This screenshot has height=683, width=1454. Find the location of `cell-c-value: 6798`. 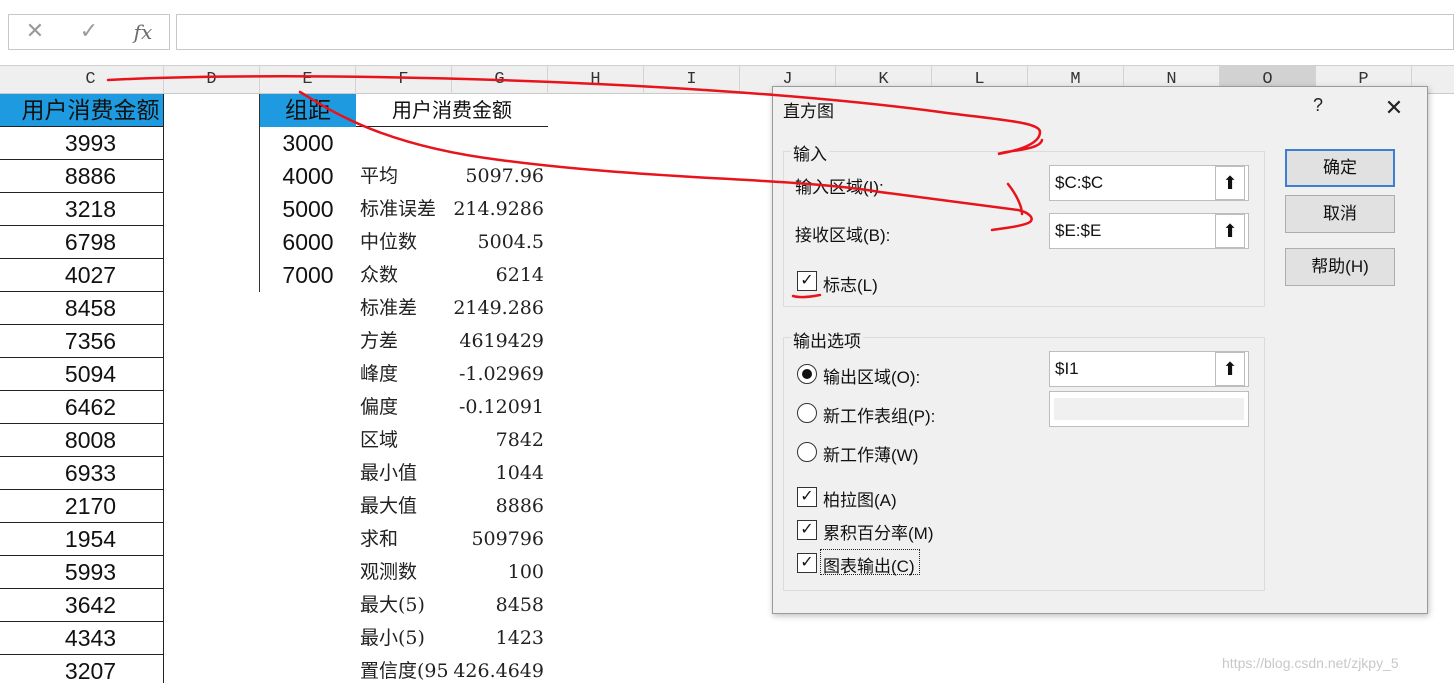

cell-c-value: 6798 is located at coordinates (91, 242).